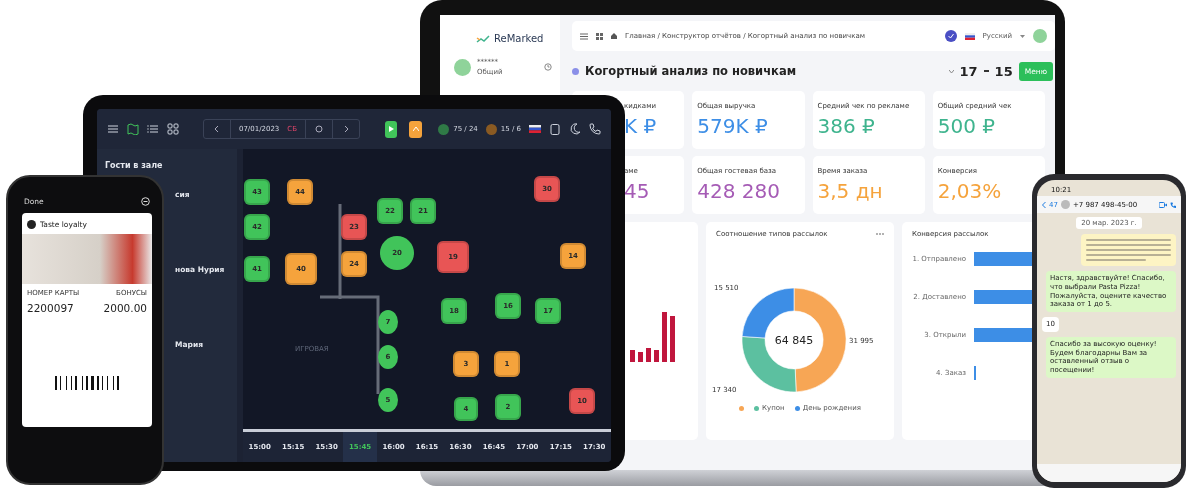 The width and height of the screenshot is (1188, 490). I want to click on kpi-value: 579K ₽, so click(733, 126).